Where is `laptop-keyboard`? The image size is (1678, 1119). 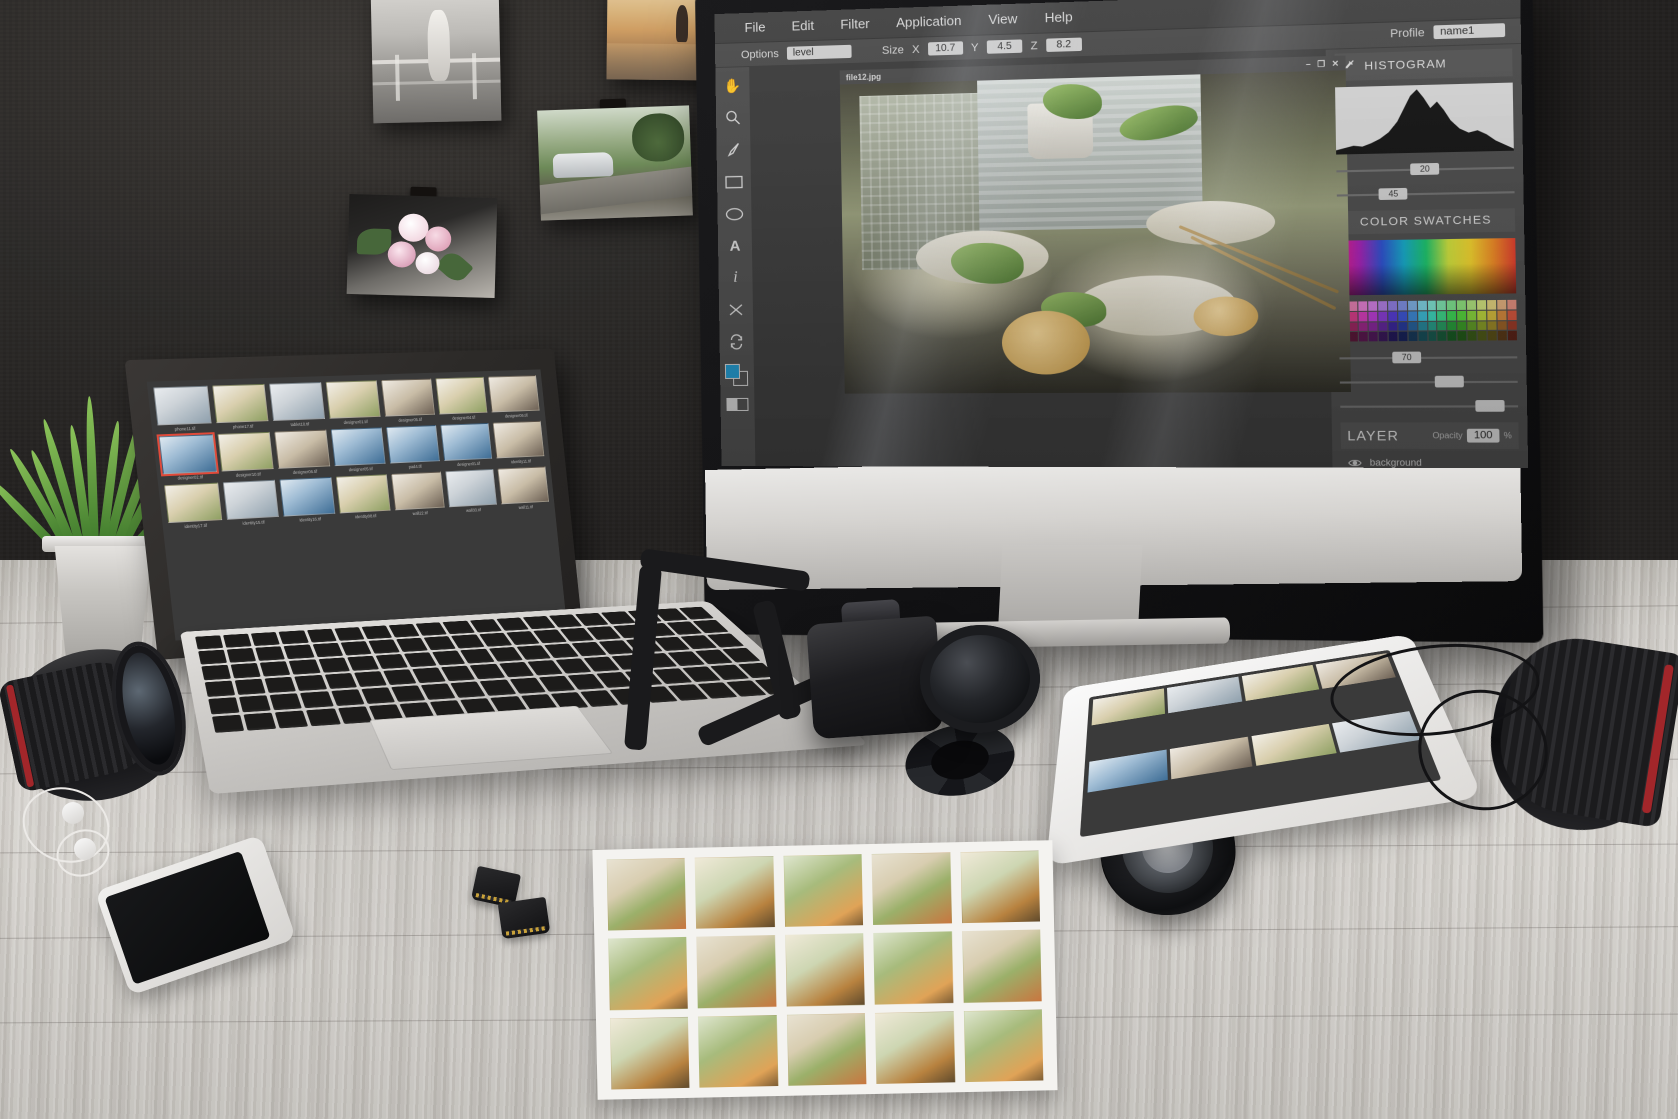 laptop-keyboard is located at coordinates (495, 669).